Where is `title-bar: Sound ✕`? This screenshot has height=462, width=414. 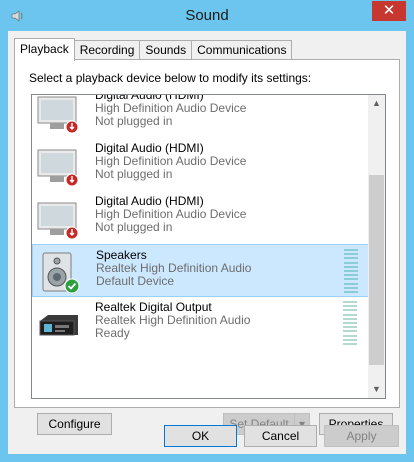 title-bar: Sound ✕ is located at coordinates (207, 16).